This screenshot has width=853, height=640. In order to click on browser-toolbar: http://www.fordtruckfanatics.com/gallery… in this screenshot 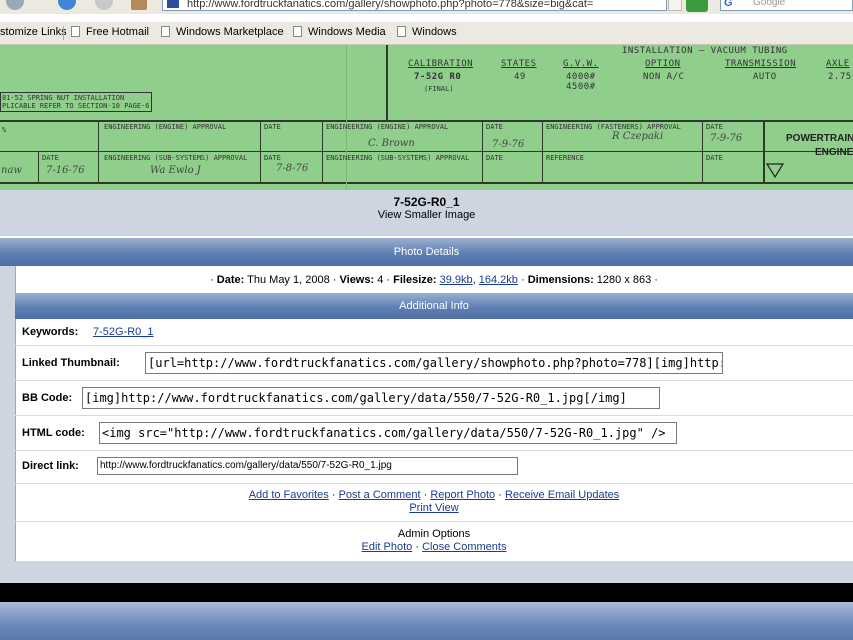, I will do `click(426, 7)`.